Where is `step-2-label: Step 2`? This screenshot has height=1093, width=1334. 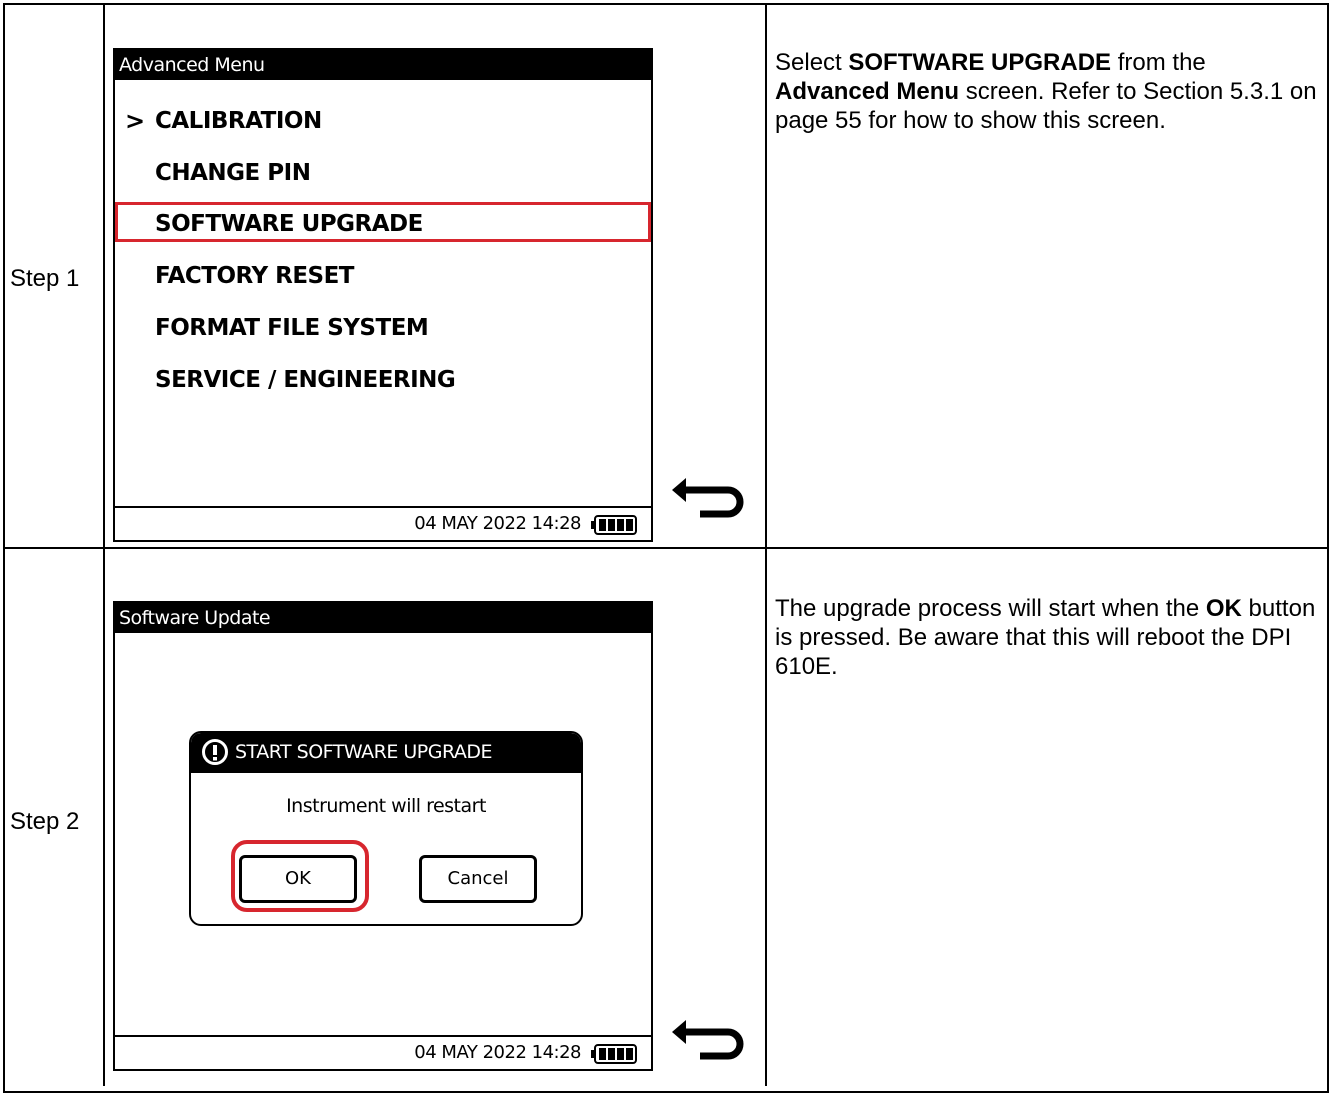 step-2-label: Step 2 is located at coordinates (45, 821).